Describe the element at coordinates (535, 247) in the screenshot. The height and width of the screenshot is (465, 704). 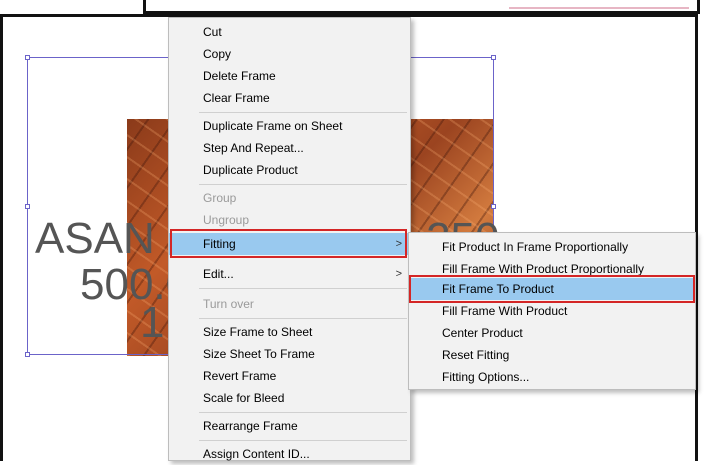
I see `submenu-item-label: Fit Product In Frame Proportionally` at that location.